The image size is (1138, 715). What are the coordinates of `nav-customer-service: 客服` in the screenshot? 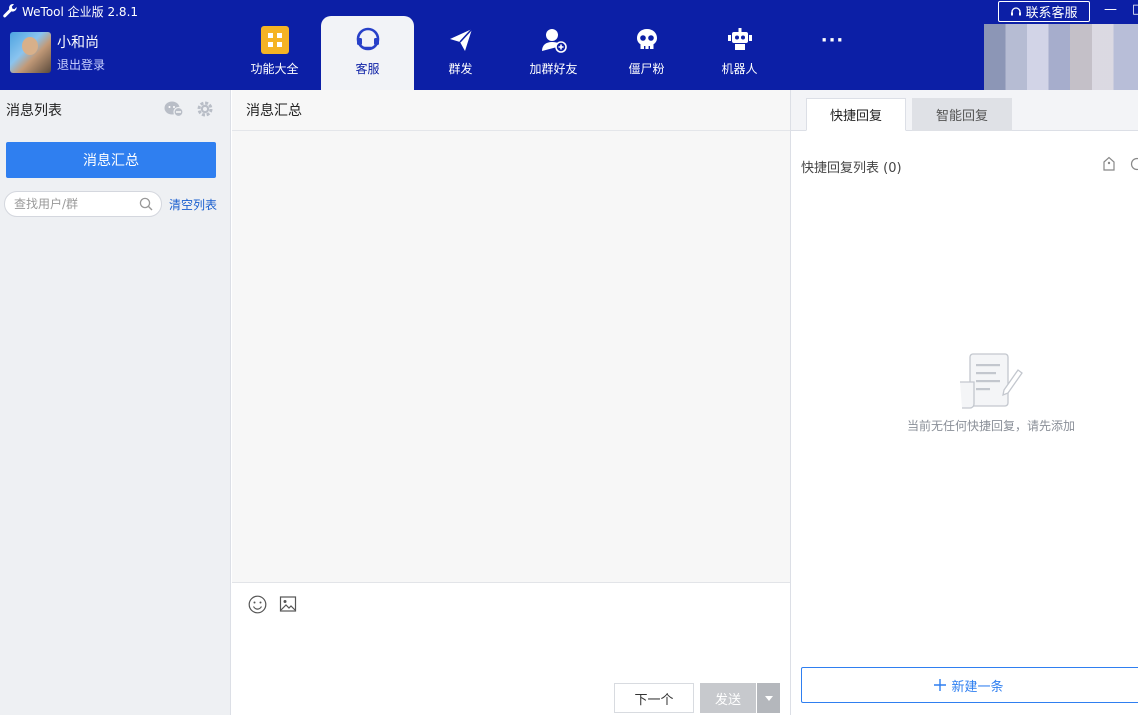 It's located at (367, 53).